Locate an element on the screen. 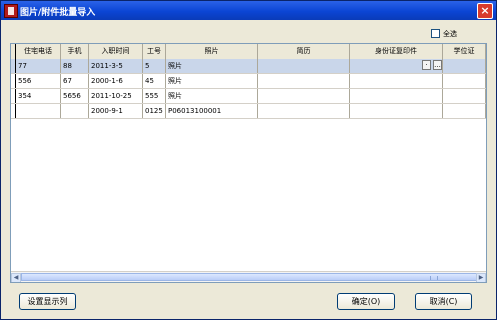  select-all-option: 全选 is located at coordinates (444, 33).